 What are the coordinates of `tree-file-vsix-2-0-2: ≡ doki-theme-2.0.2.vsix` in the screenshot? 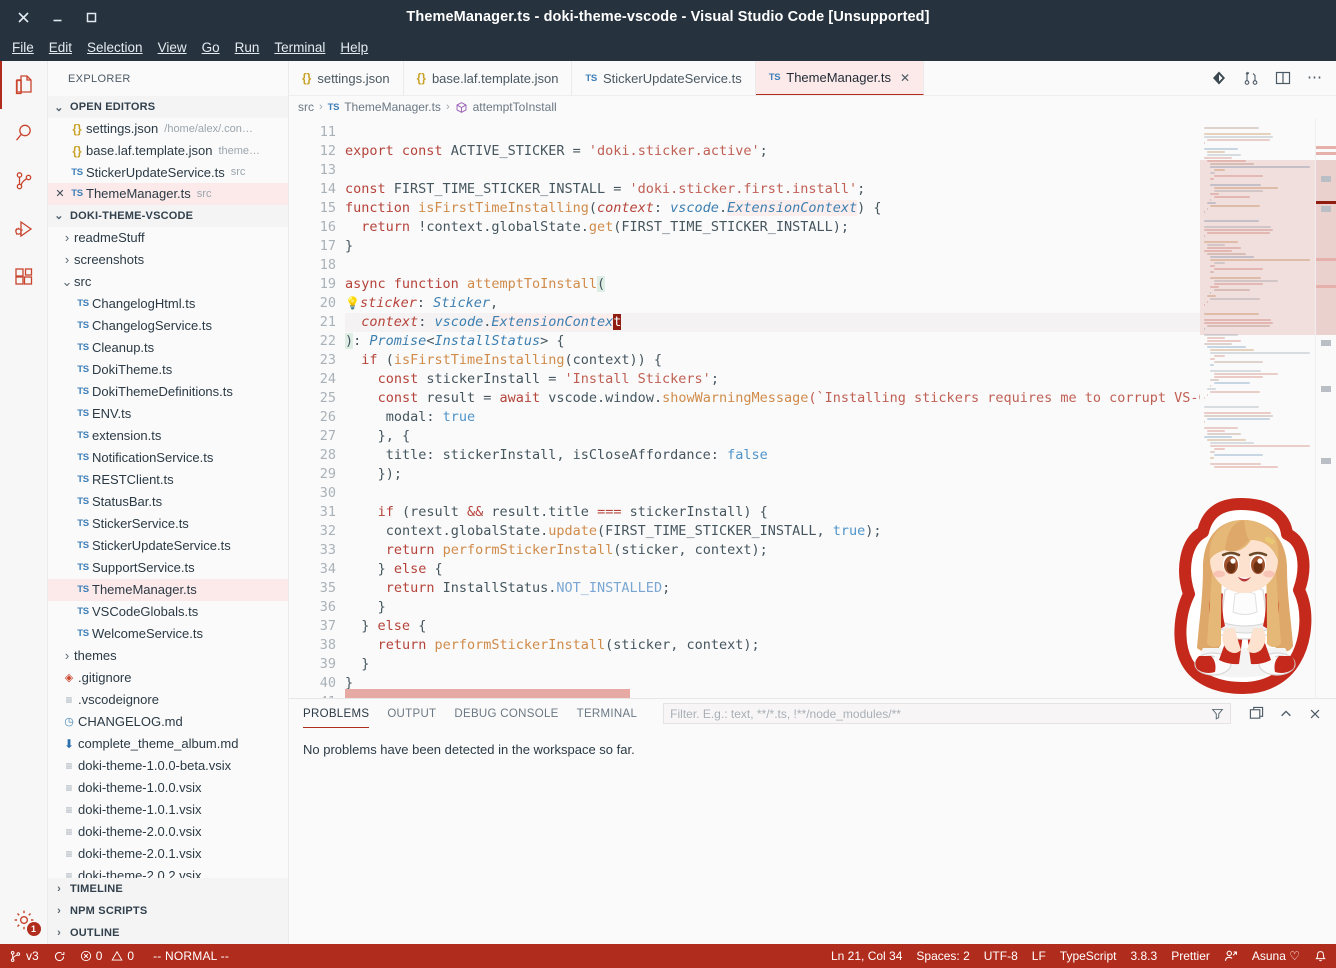 It's located at (168, 871).